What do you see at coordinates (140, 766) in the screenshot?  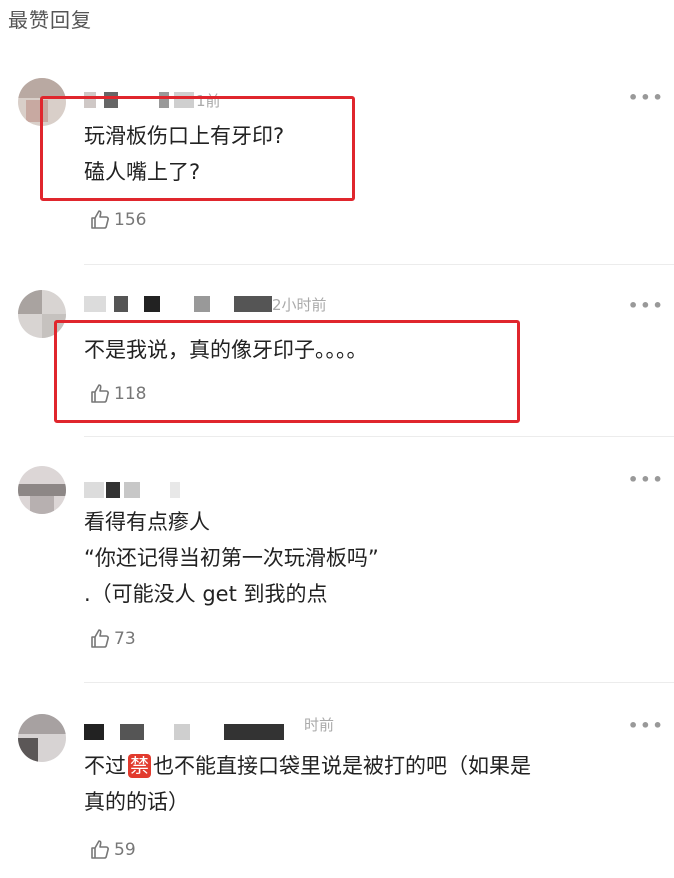 I see `banned-word-badge: 禁` at bounding box center [140, 766].